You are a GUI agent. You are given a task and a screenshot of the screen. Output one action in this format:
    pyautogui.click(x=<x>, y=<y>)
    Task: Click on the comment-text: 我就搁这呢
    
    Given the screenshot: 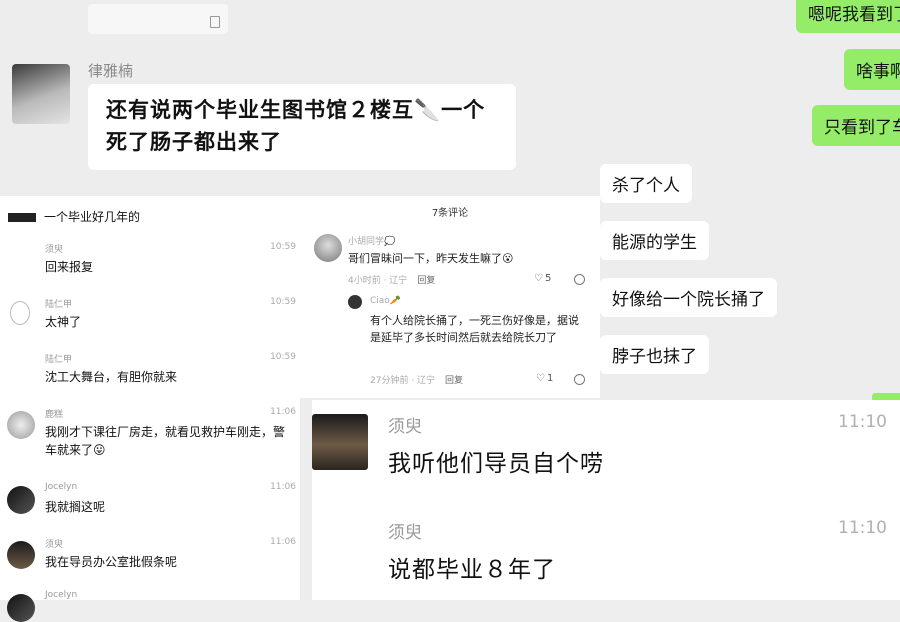 What is the action you would take?
    pyautogui.click(x=75, y=507)
    